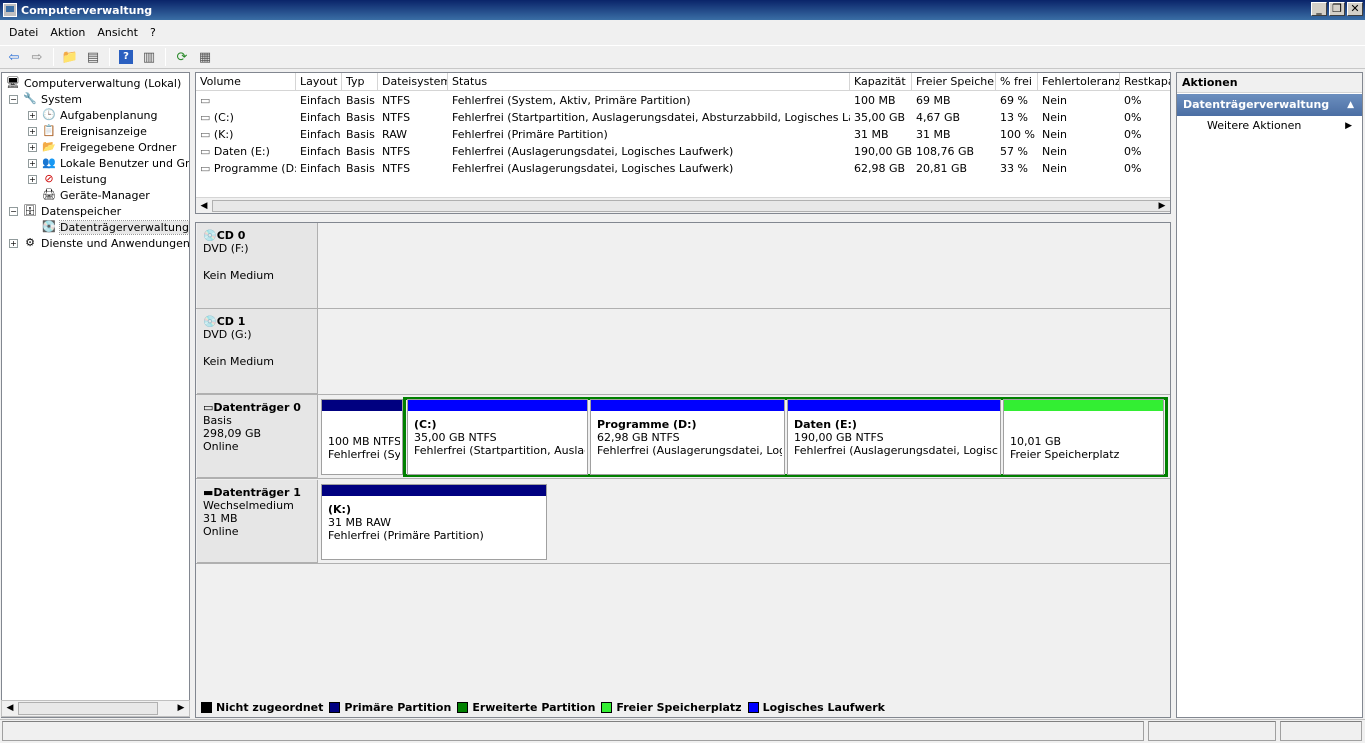 This screenshot has height=743, width=1365. What do you see at coordinates (257, 266) in the screenshot?
I see `disk-info-cd0: 💿CD 0 DVD (F:) Kein Medium` at bounding box center [257, 266].